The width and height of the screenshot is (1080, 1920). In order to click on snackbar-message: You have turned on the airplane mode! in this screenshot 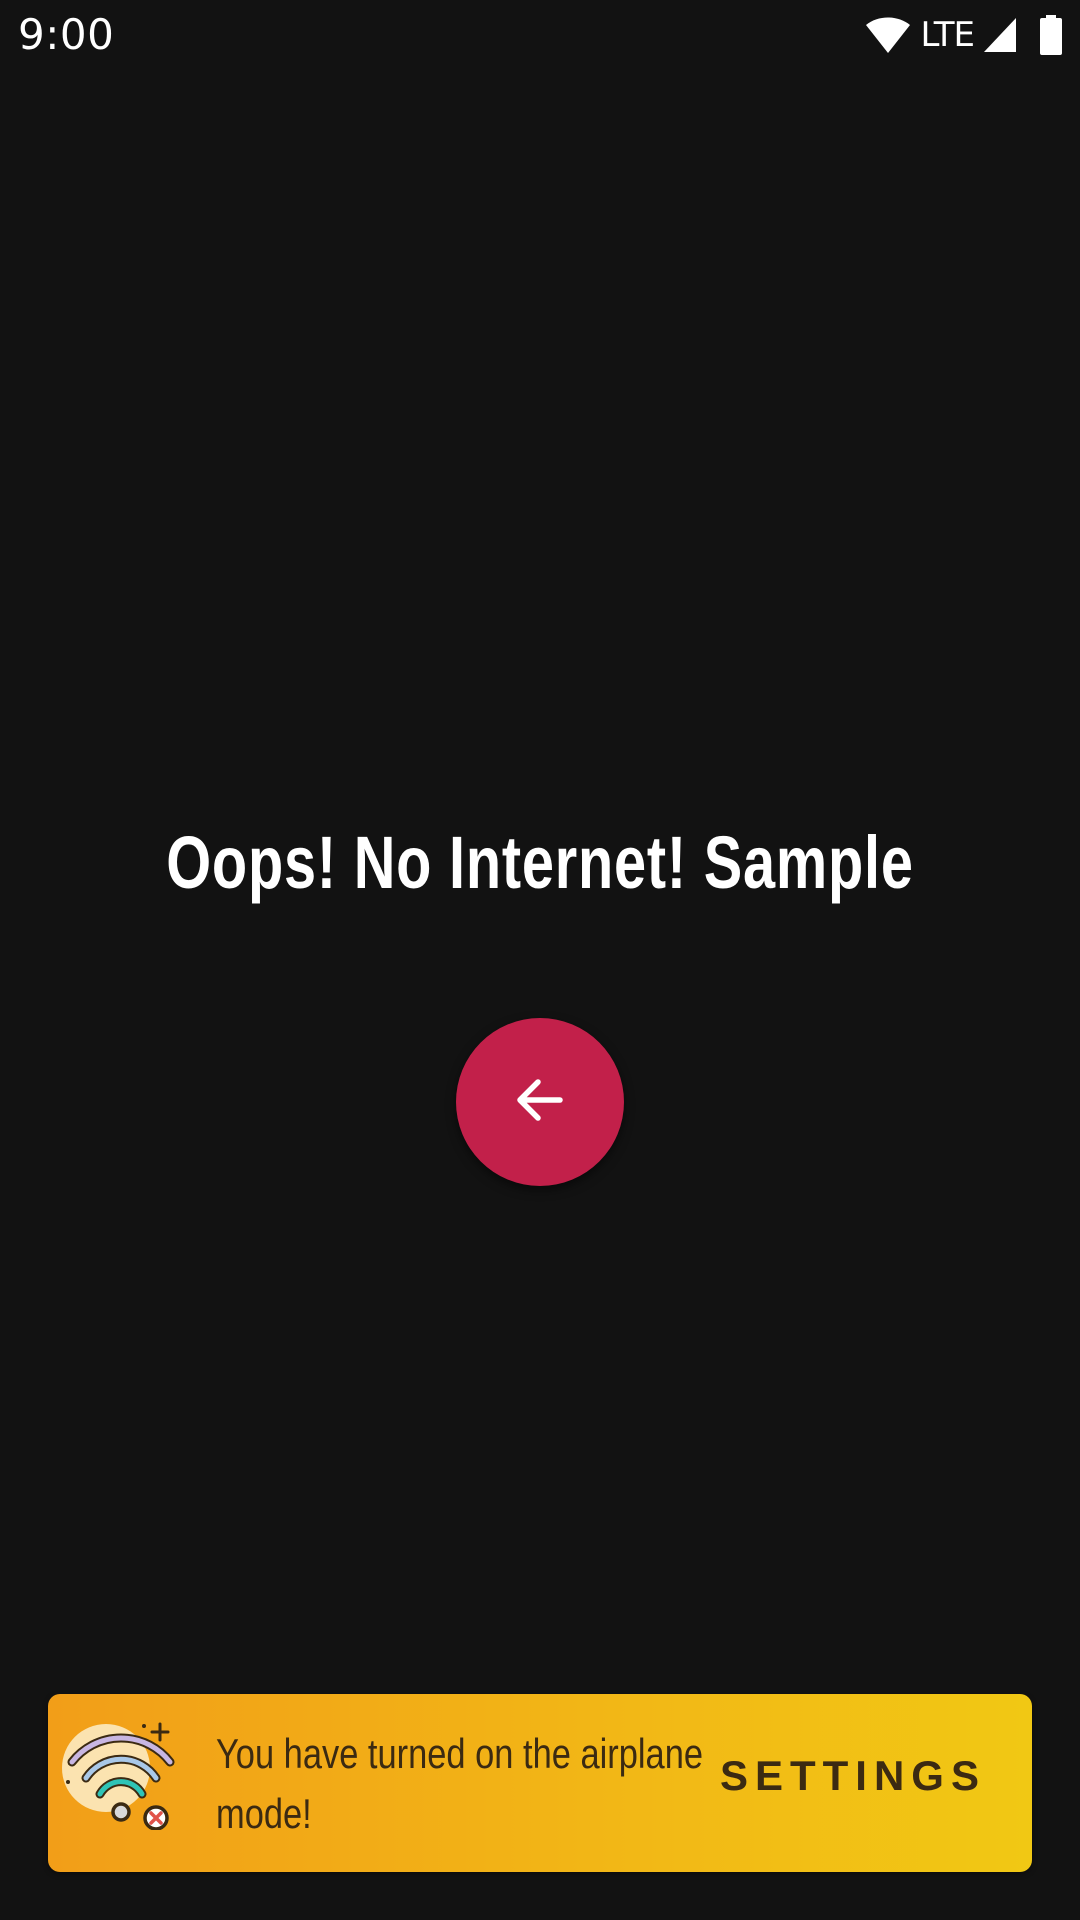, I will do `click(460, 1783)`.